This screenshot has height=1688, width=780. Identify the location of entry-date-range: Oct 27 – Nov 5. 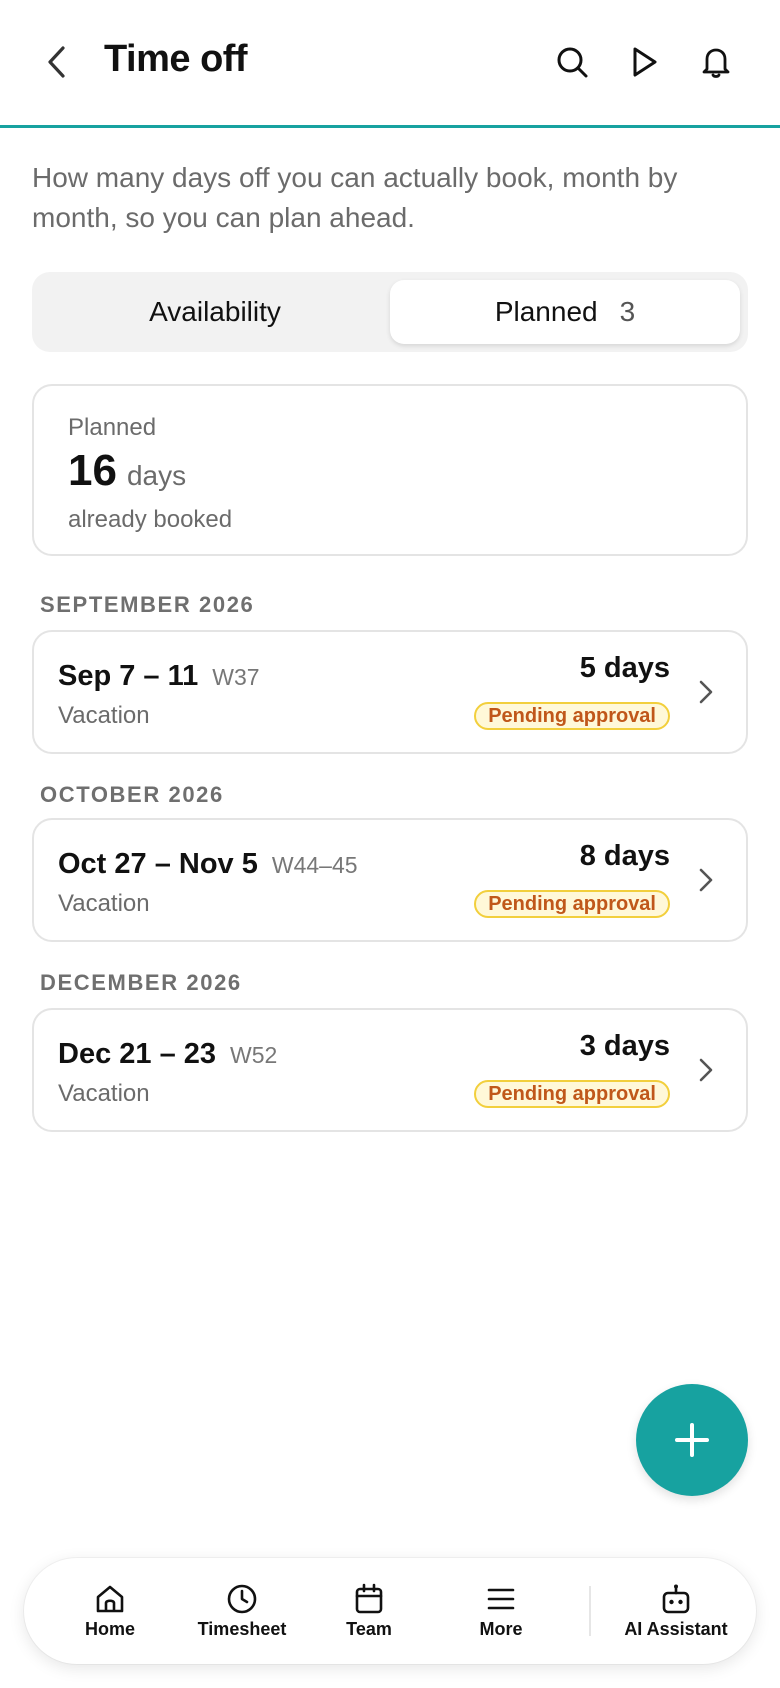
(158, 864).